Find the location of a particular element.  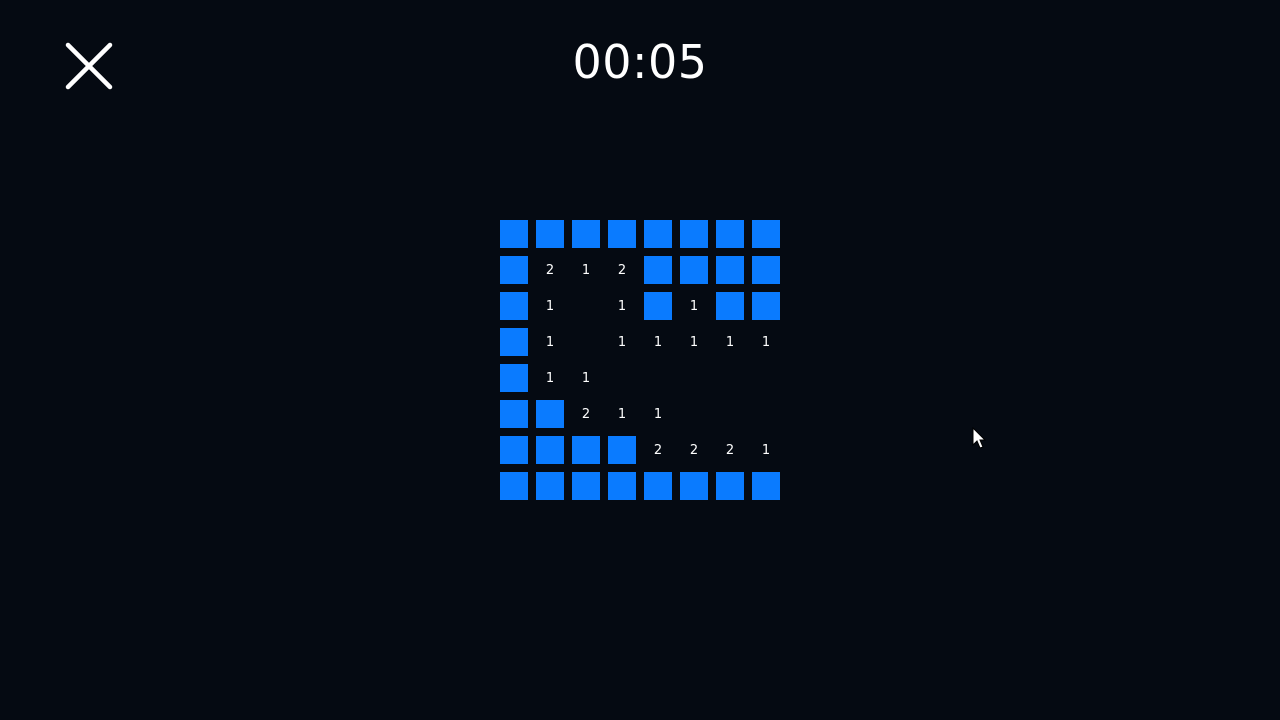

game-board: 2 1 2 1 1 1 1 1 1 1 1 1 1 1 2 1 1 2 2 2 1 is located at coordinates (640, 360).